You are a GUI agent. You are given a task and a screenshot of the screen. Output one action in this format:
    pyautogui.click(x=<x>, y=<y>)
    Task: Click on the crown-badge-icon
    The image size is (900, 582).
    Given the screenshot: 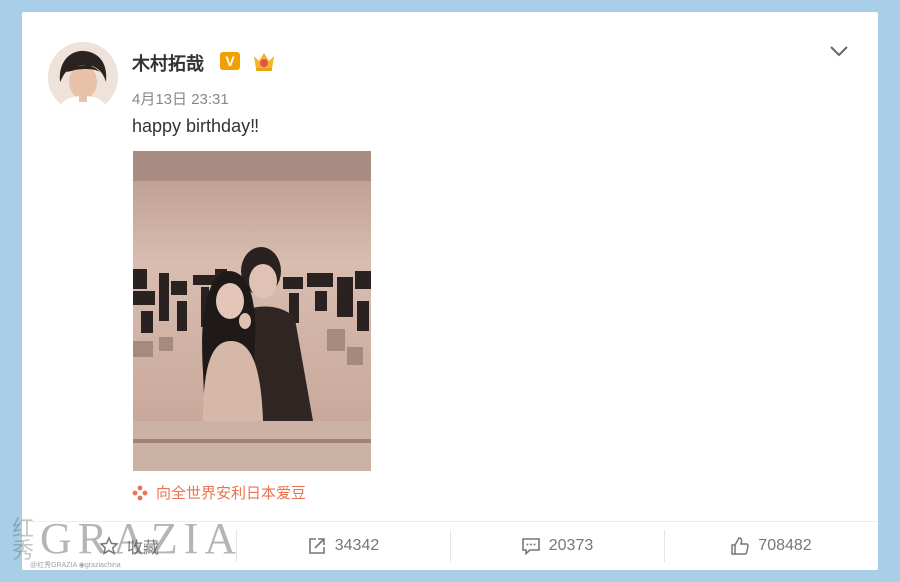 What is the action you would take?
    pyautogui.click(x=264, y=61)
    